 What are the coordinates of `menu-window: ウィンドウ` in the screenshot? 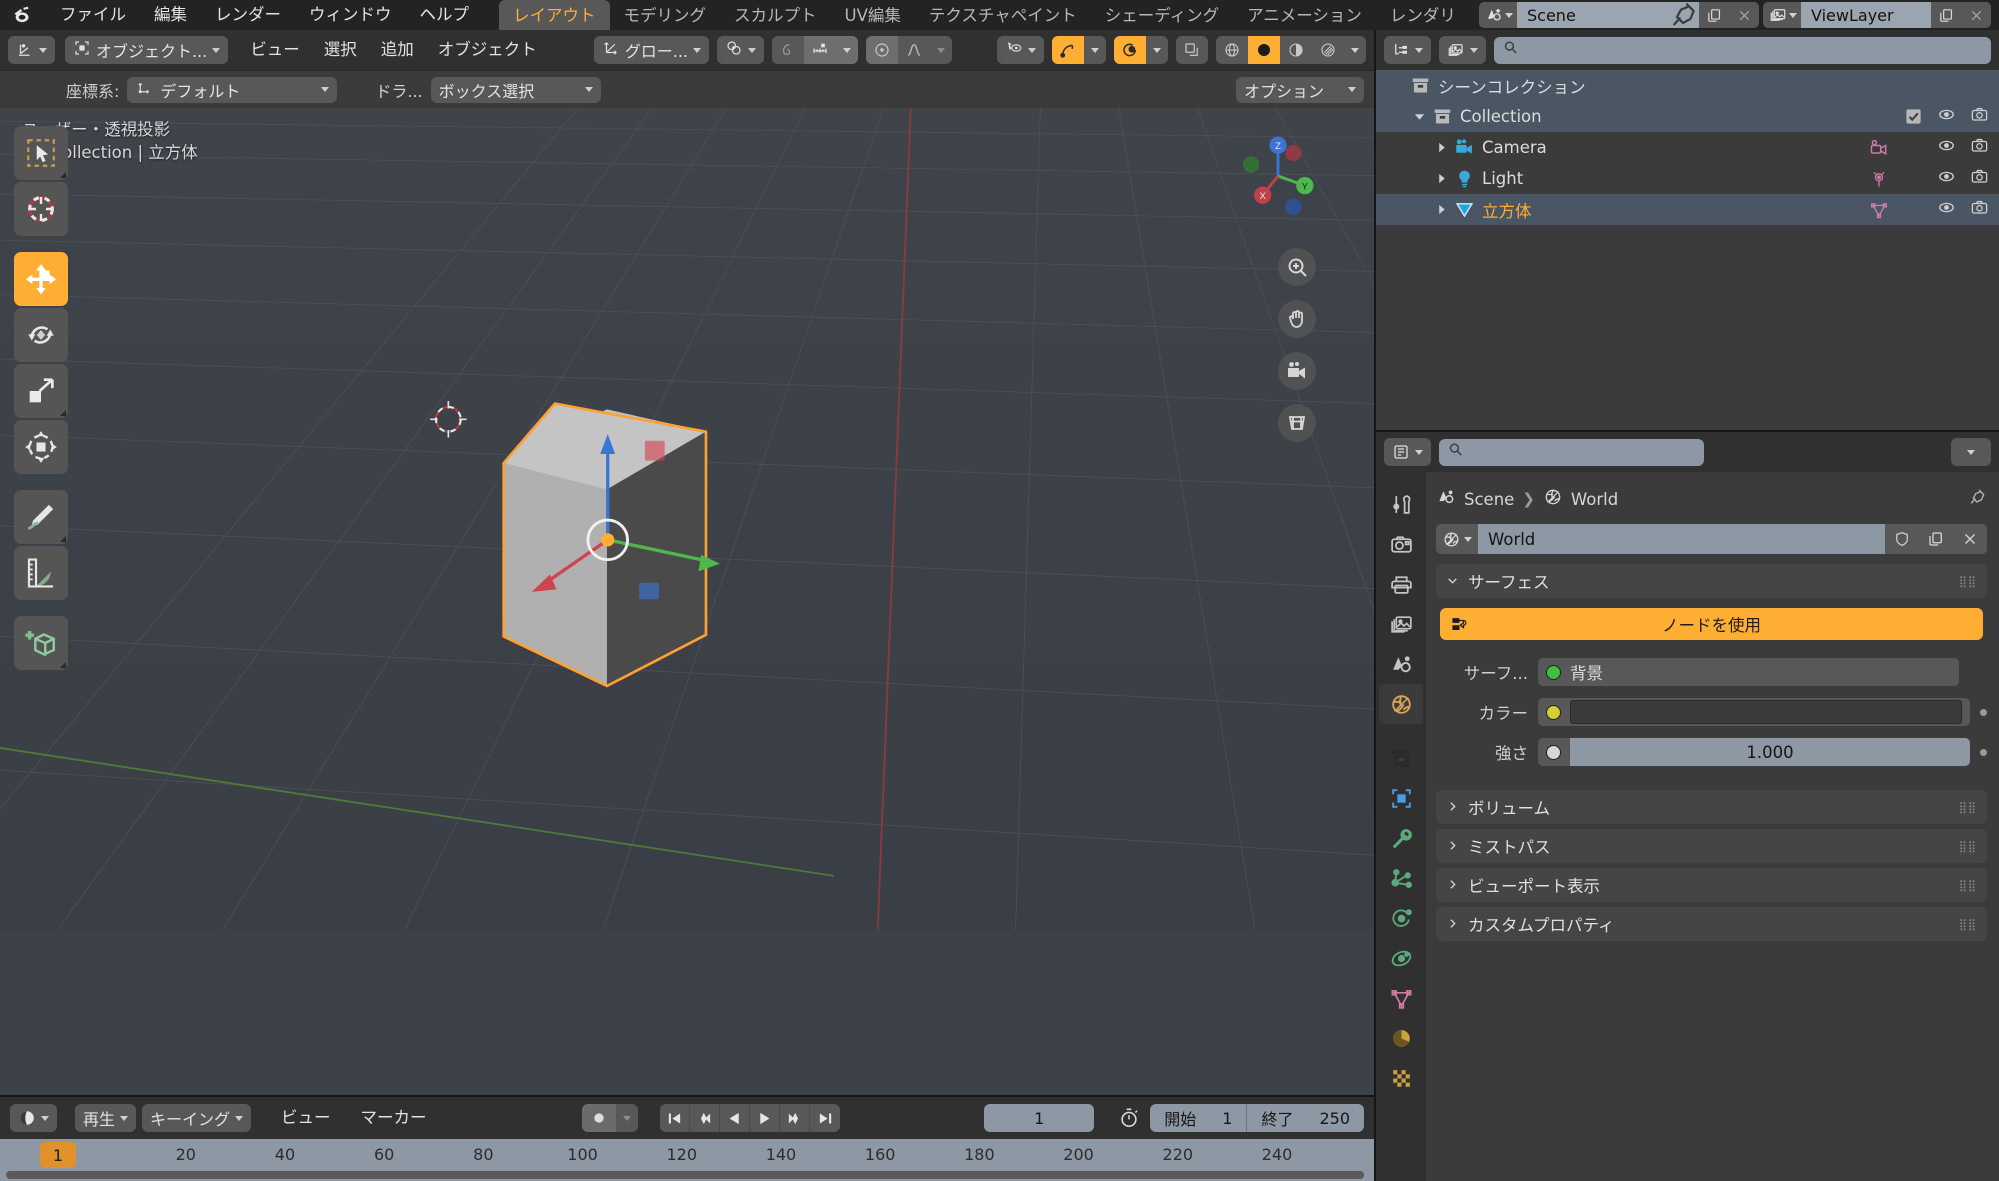 It's located at (350, 15).